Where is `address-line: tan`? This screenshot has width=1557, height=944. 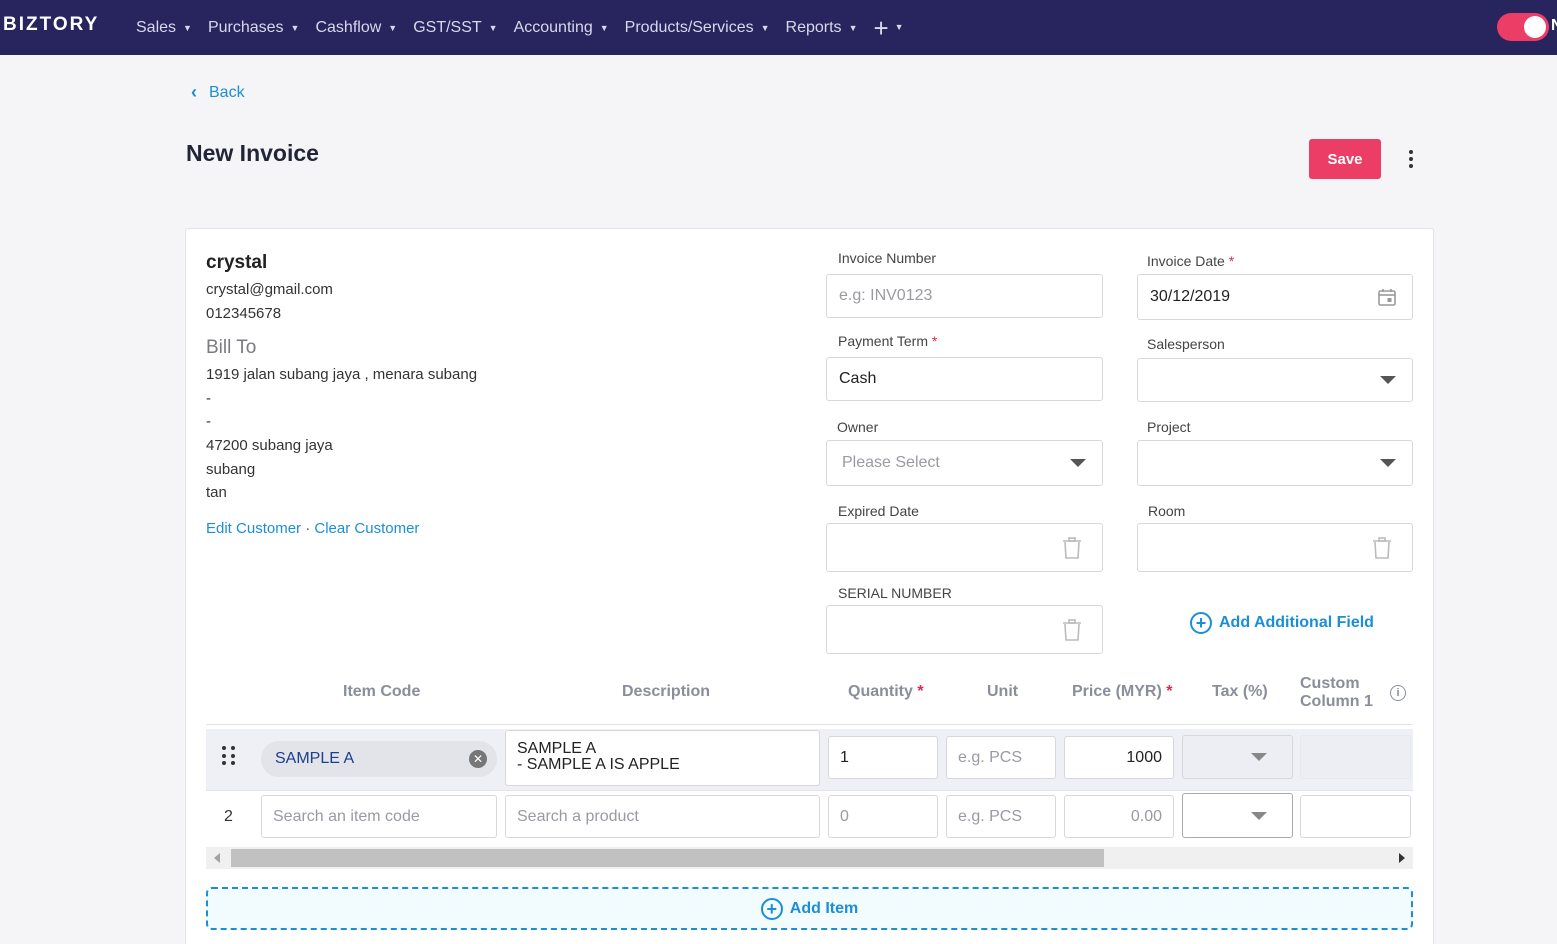
address-line: tan is located at coordinates (216, 492).